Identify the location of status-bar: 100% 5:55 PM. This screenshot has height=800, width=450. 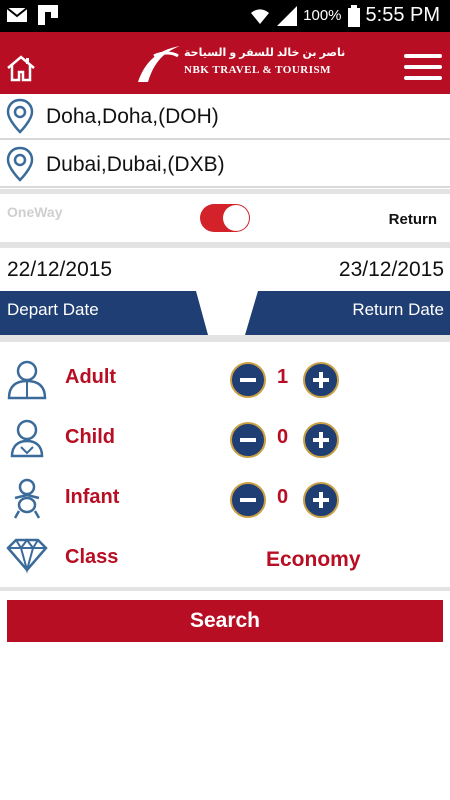
(225, 16).